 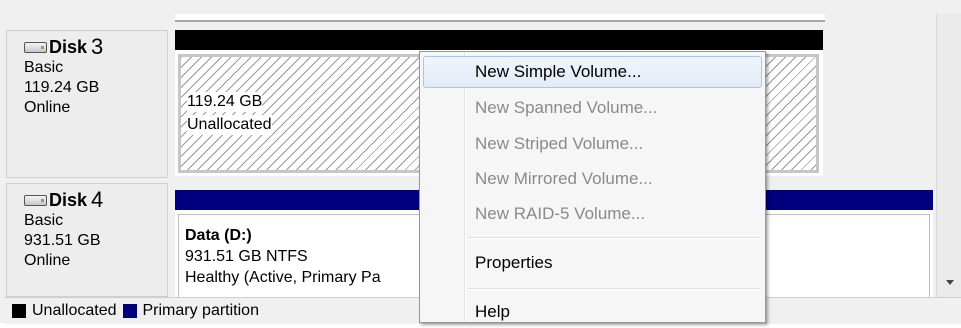 I want to click on disk-4-title: Disk 4, so click(x=95, y=200).